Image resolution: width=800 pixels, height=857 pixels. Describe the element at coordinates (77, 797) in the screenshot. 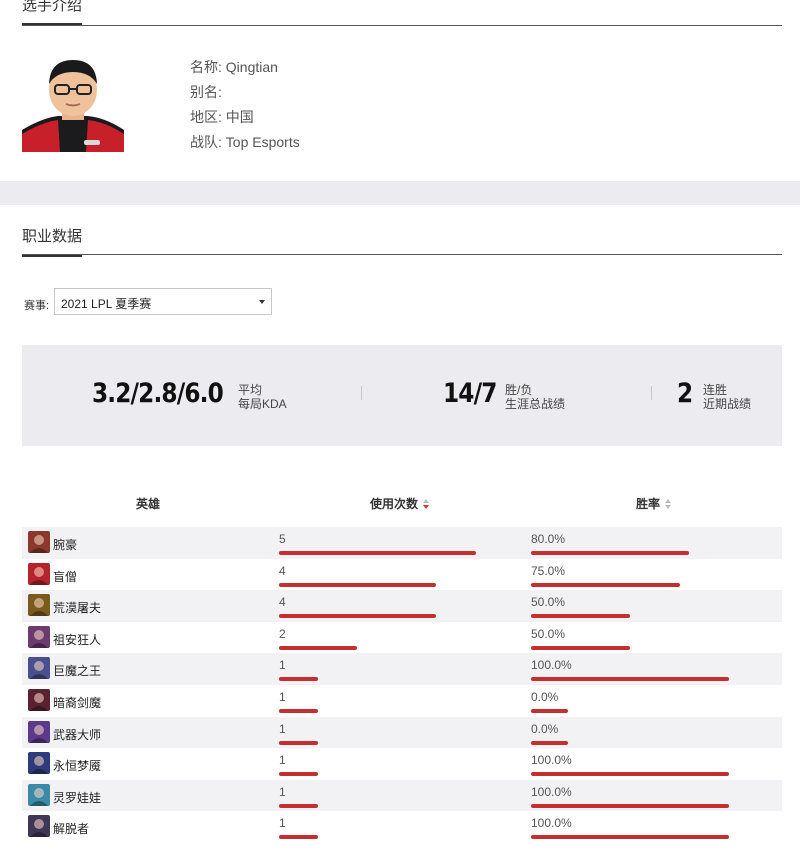

I see `hero-name: 灵罗娃娃` at that location.